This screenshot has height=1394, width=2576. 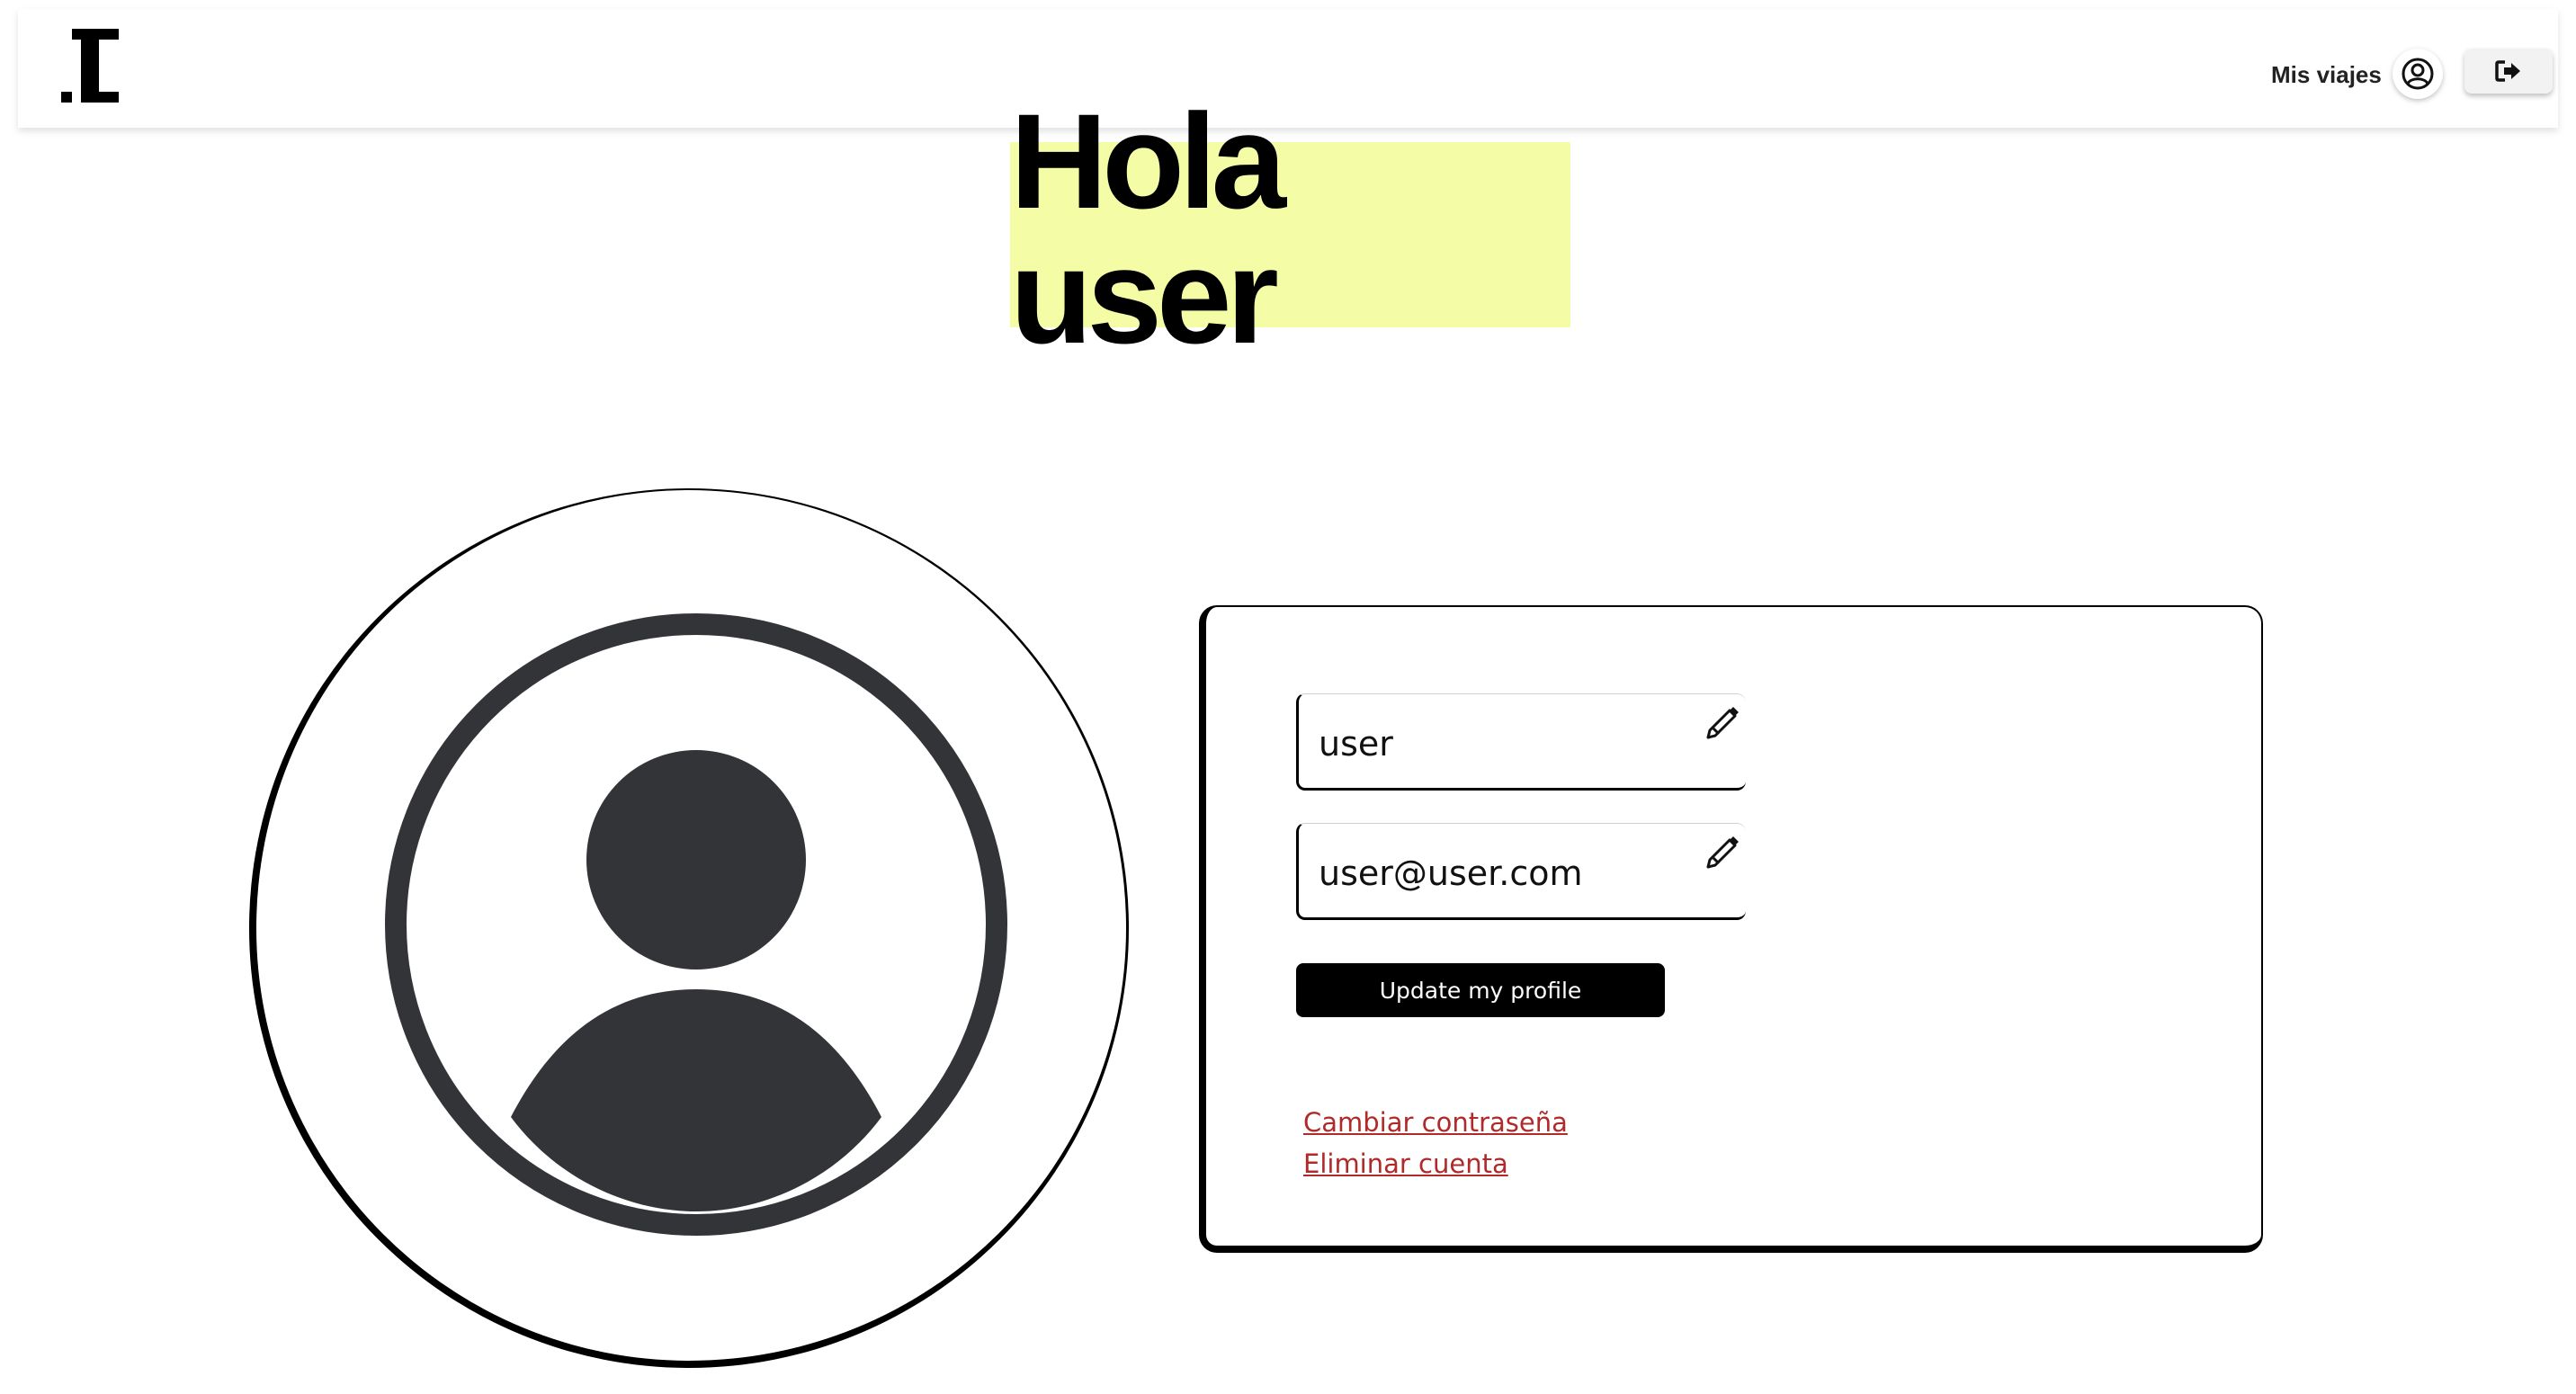 What do you see at coordinates (696, 924) in the screenshot?
I see `user-avatar-icon` at bounding box center [696, 924].